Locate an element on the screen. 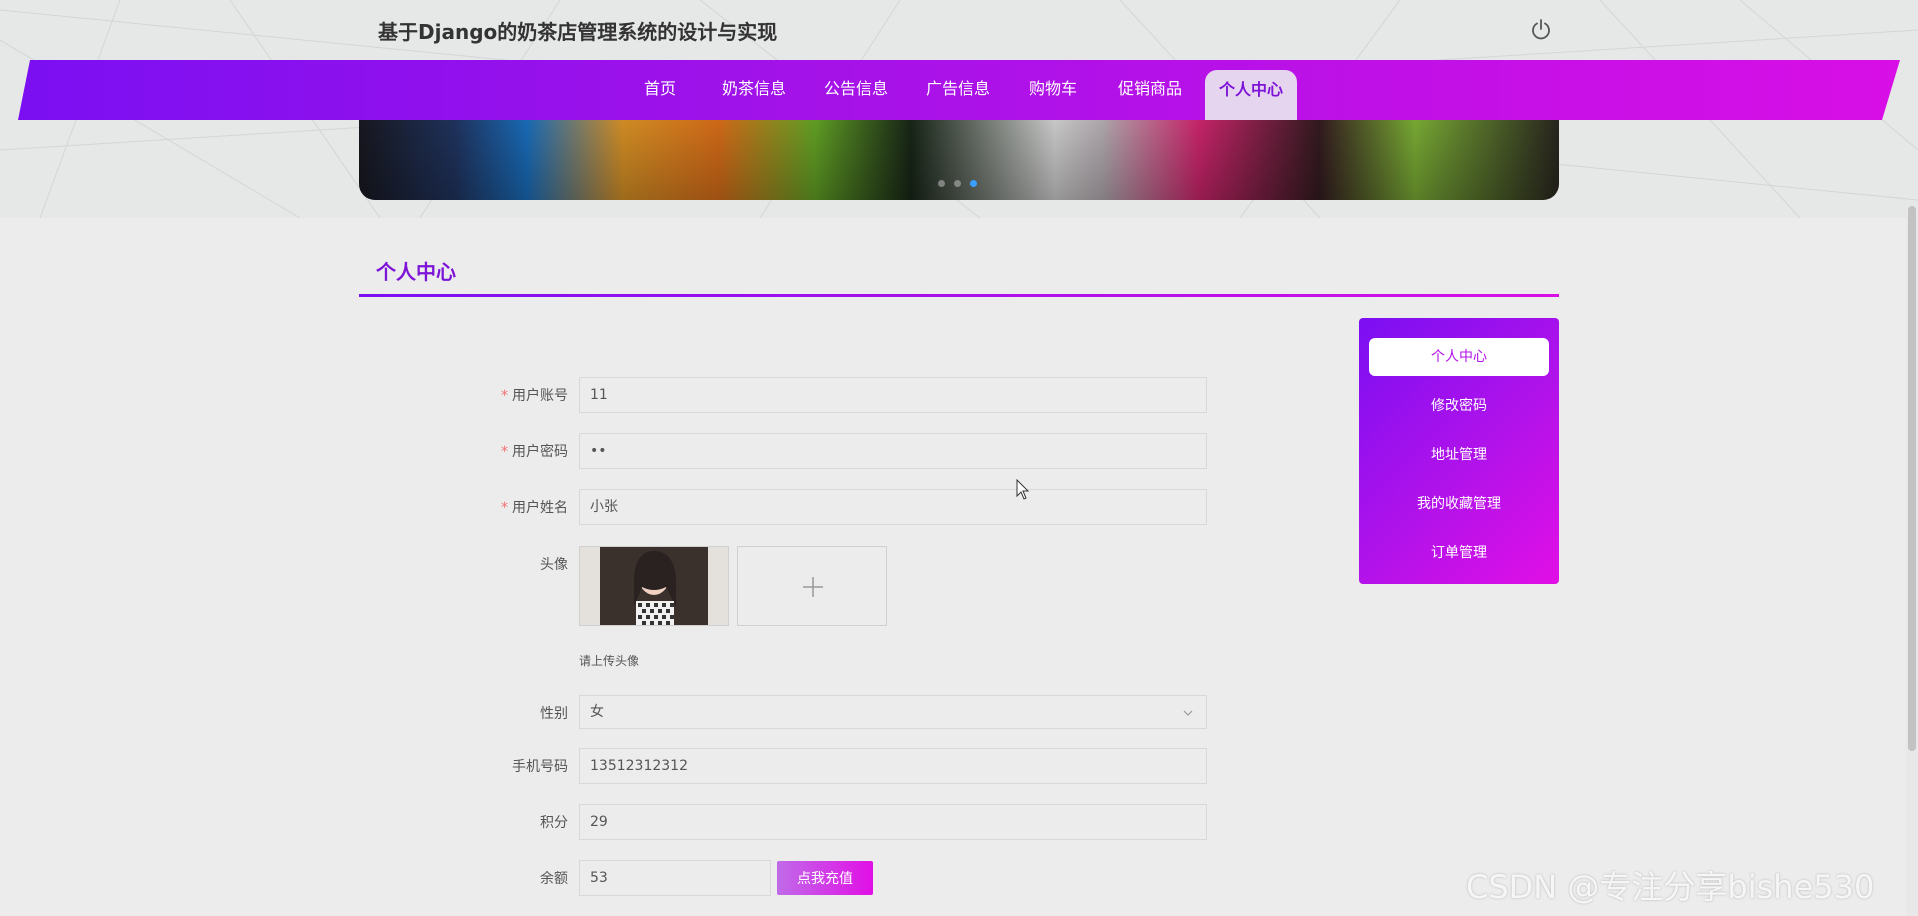  name-input: 小张 is located at coordinates (893, 507).